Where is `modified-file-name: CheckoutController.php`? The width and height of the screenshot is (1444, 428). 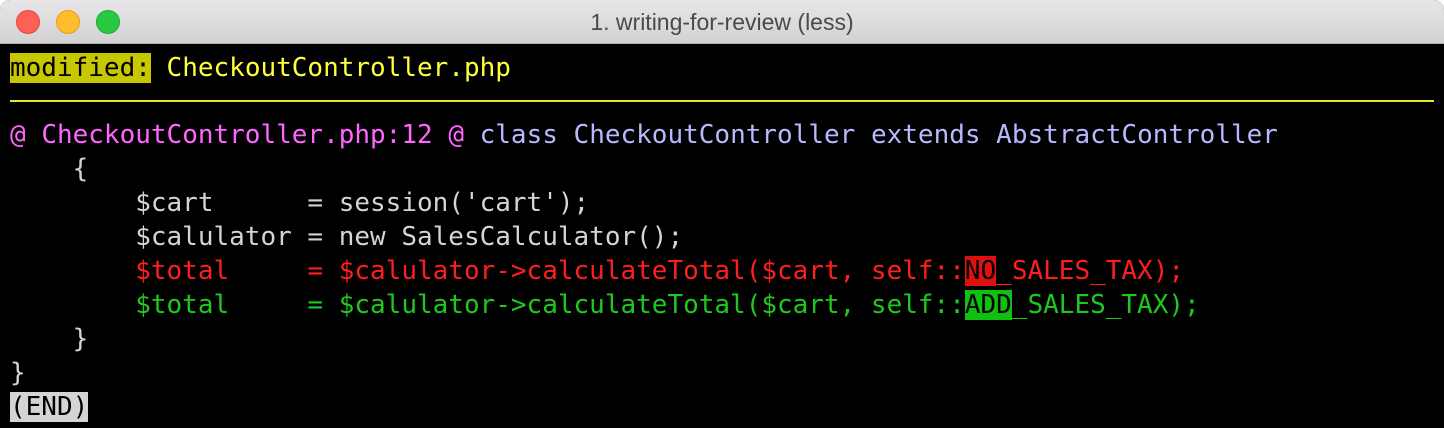
modified-file-name: CheckoutController.php is located at coordinates (338, 68).